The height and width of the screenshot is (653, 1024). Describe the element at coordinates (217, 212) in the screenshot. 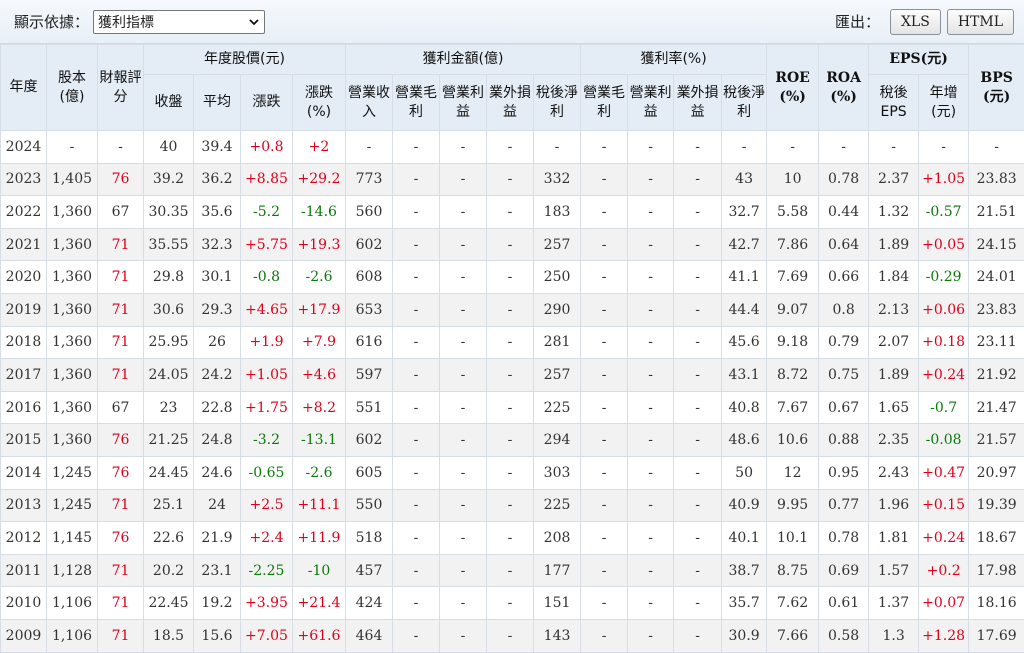

I see `table-cell: 35.6` at that location.